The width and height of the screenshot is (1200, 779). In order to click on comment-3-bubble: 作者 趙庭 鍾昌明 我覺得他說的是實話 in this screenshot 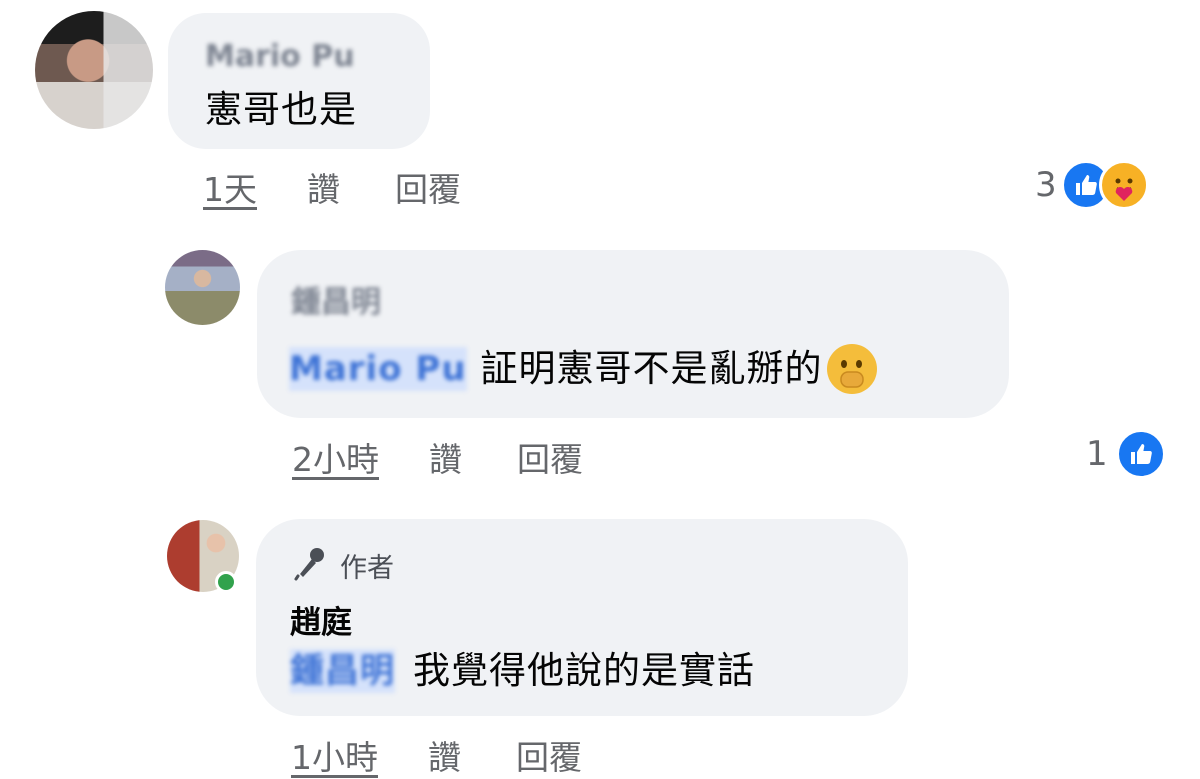, I will do `click(582, 617)`.